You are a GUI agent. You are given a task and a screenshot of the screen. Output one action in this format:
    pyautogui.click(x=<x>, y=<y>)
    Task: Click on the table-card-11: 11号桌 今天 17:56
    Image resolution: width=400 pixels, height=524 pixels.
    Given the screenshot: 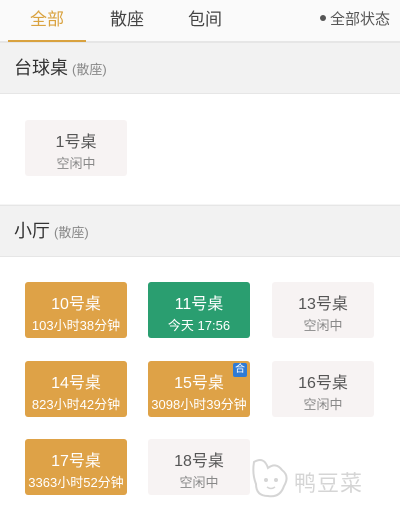 What is the action you would take?
    pyautogui.click(x=199, y=310)
    